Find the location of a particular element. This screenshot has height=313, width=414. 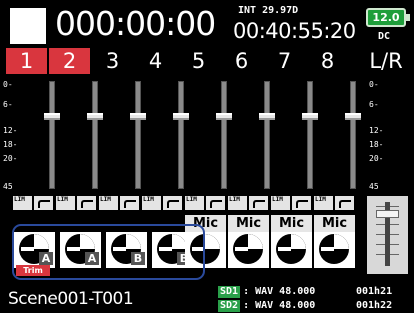

scene-take-name: Scene001-T001 is located at coordinates (71, 299).